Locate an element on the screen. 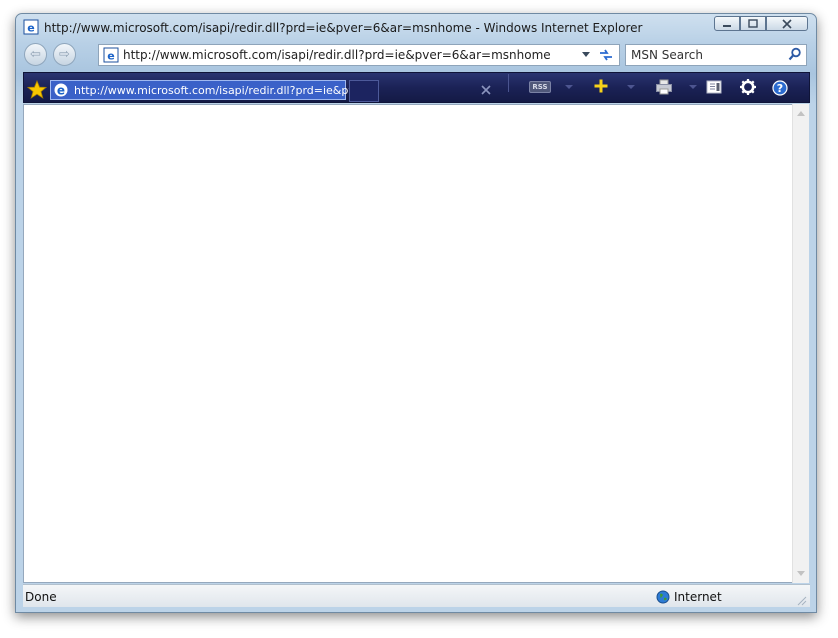 This screenshot has height=638, width=838. minimize-button is located at coordinates (727, 23).